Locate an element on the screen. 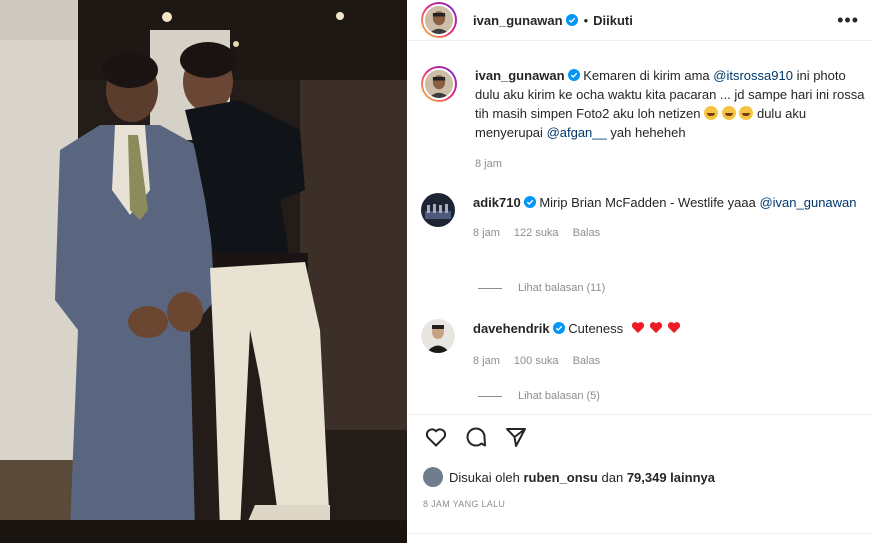 This screenshot has width=873, height=543. view-replies-button: Lihat balasan (11) is located at coordinates (541, 288).